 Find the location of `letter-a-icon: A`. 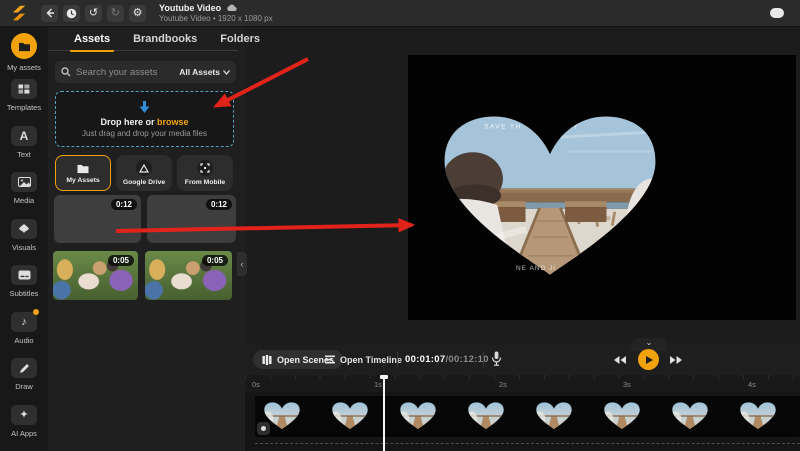

letter-a-icon: A is located at coordinates (24, 135).